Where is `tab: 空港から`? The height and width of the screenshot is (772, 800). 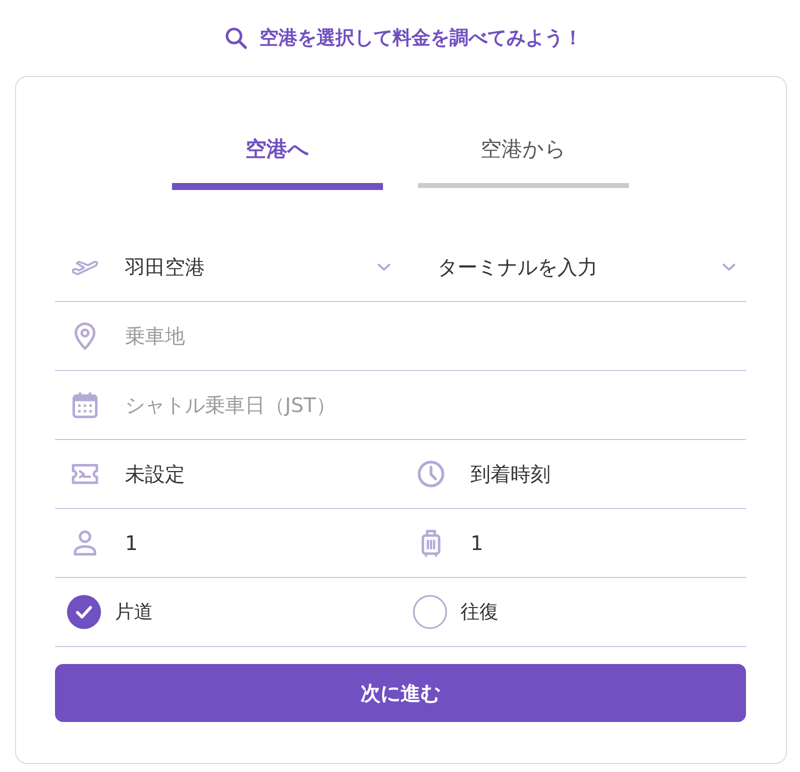
tab: 空港から is located at coordinates (523, 161).